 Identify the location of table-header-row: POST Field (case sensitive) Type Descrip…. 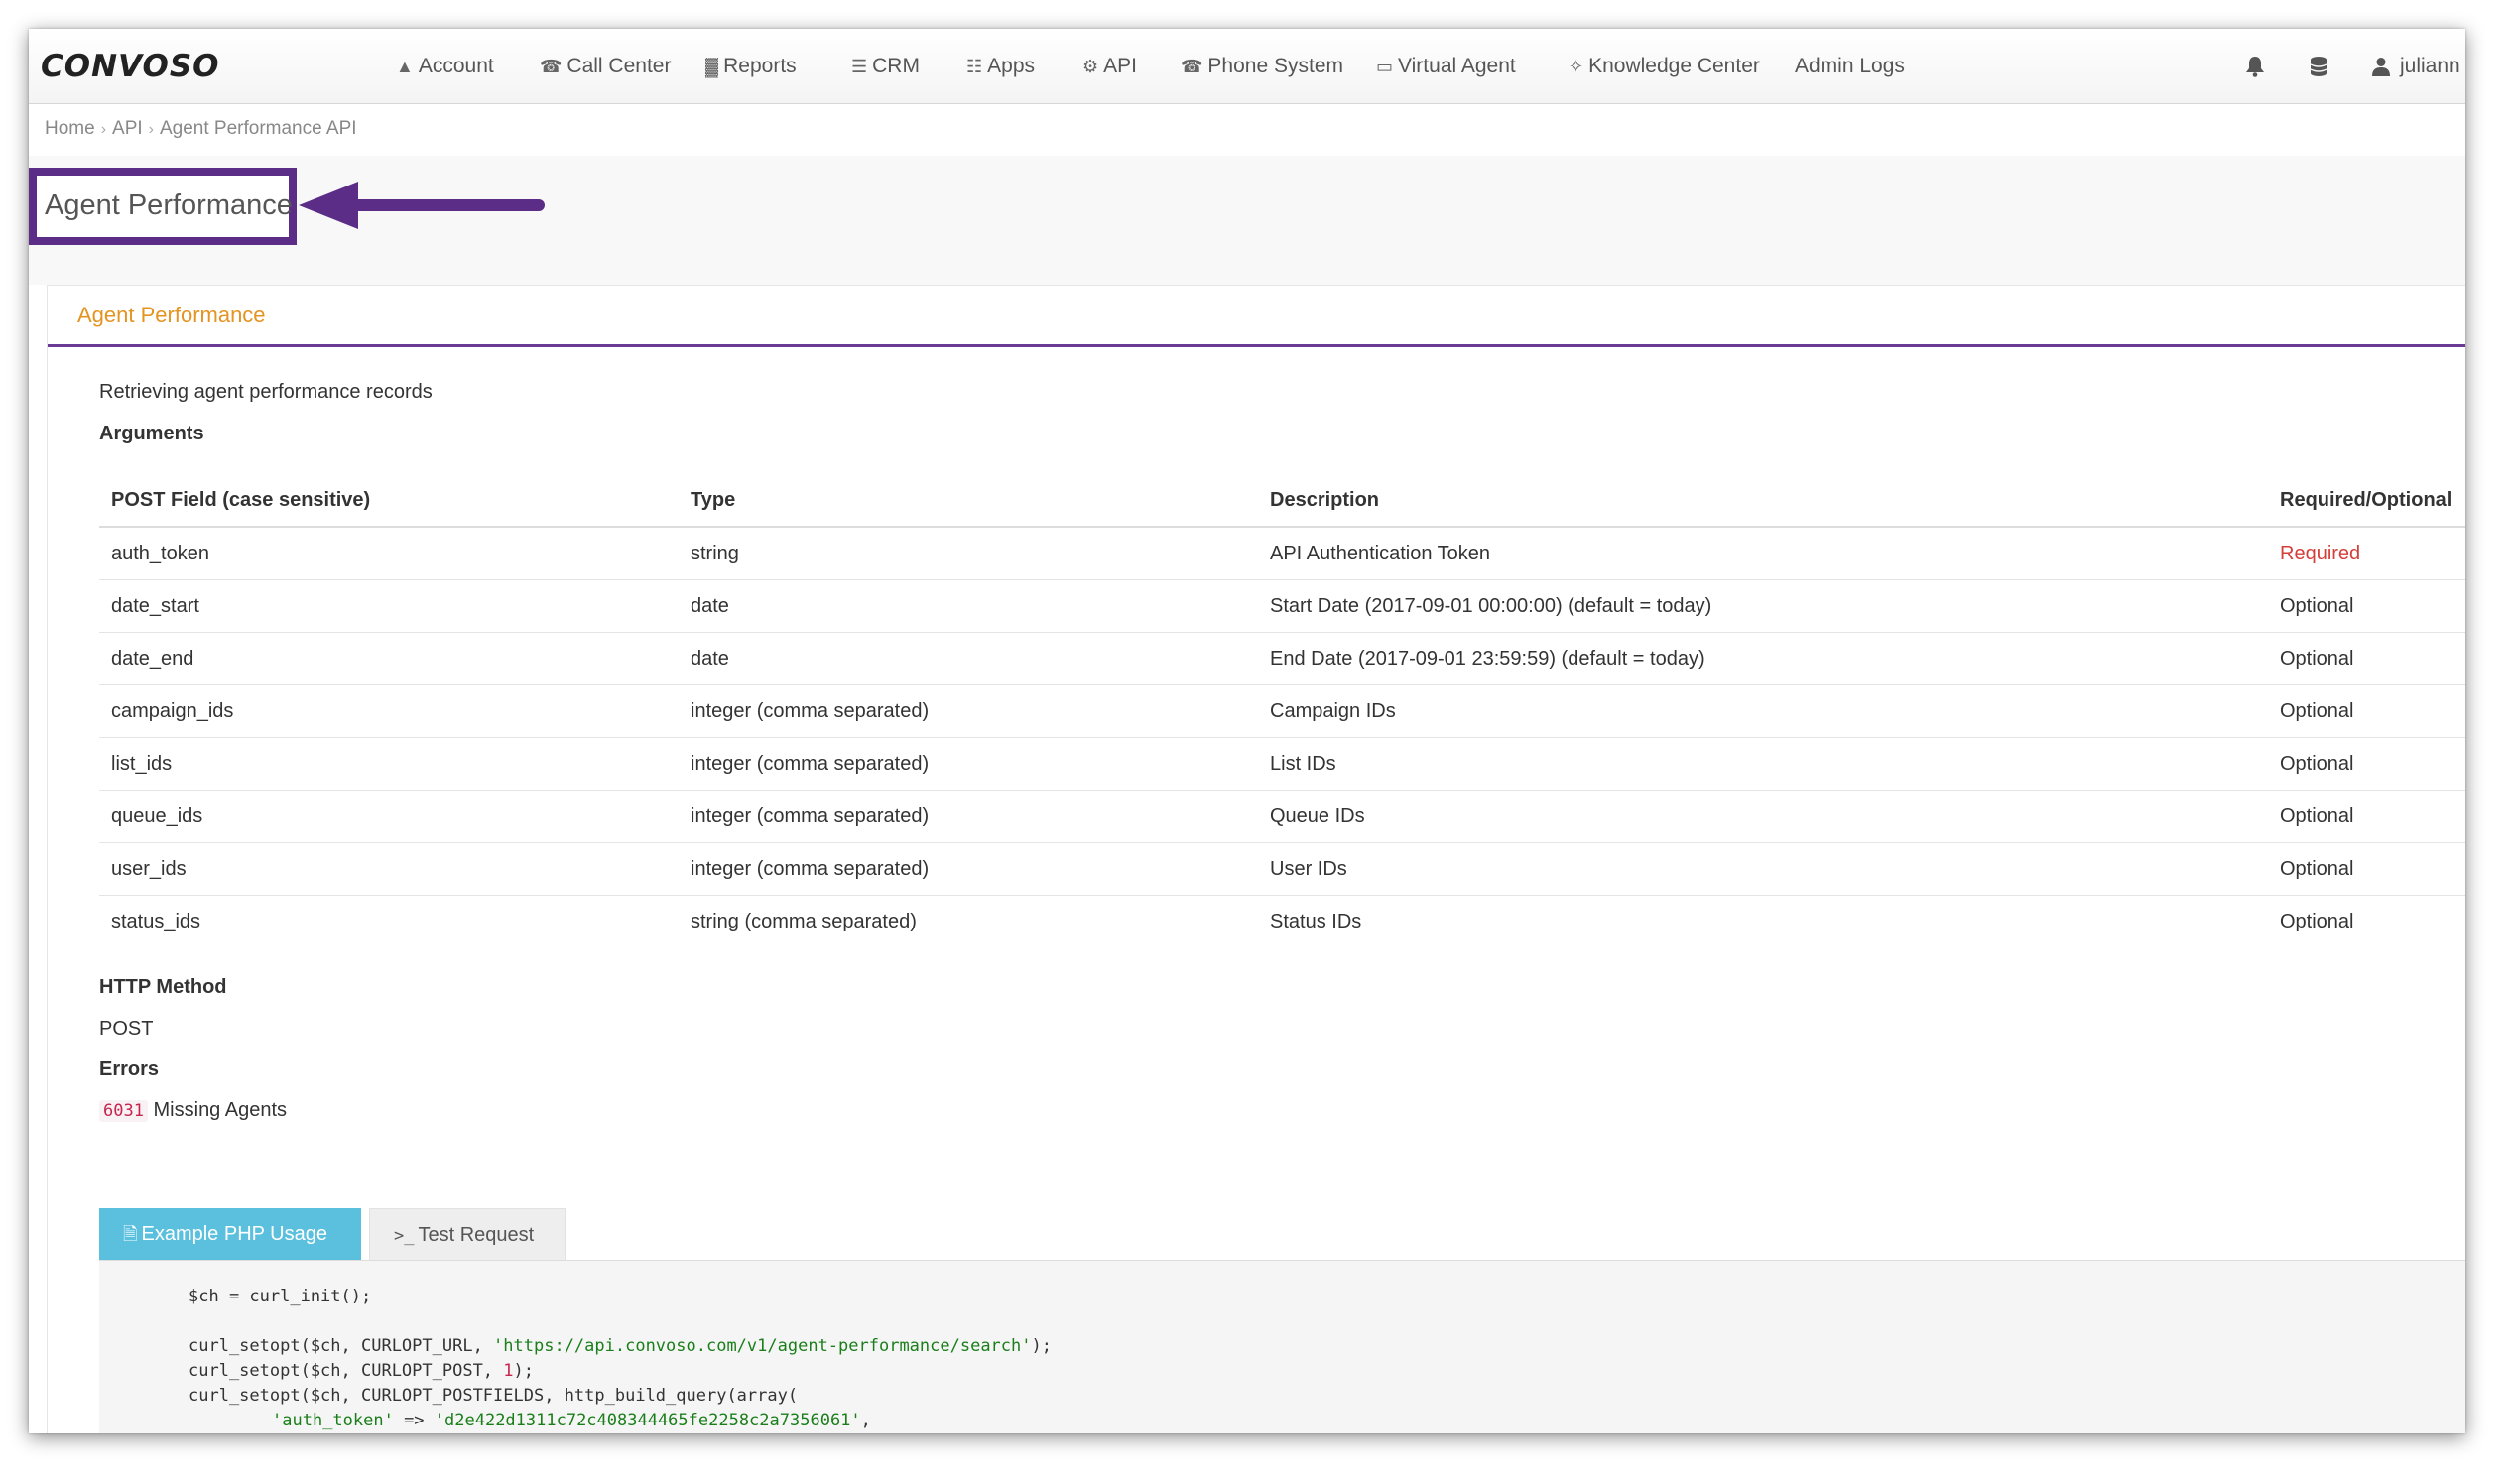
(1282, 501).